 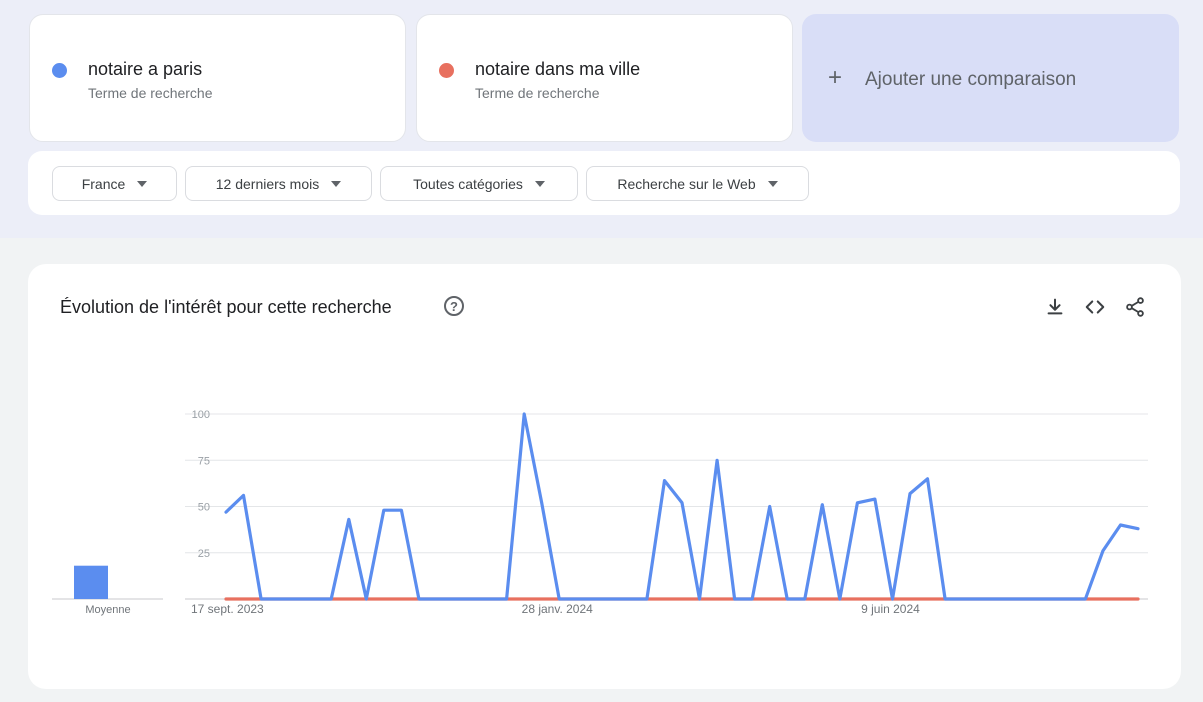 I want to click on add-comparison-button: + Ajouter une comparaison, so click(x=990, y=78).